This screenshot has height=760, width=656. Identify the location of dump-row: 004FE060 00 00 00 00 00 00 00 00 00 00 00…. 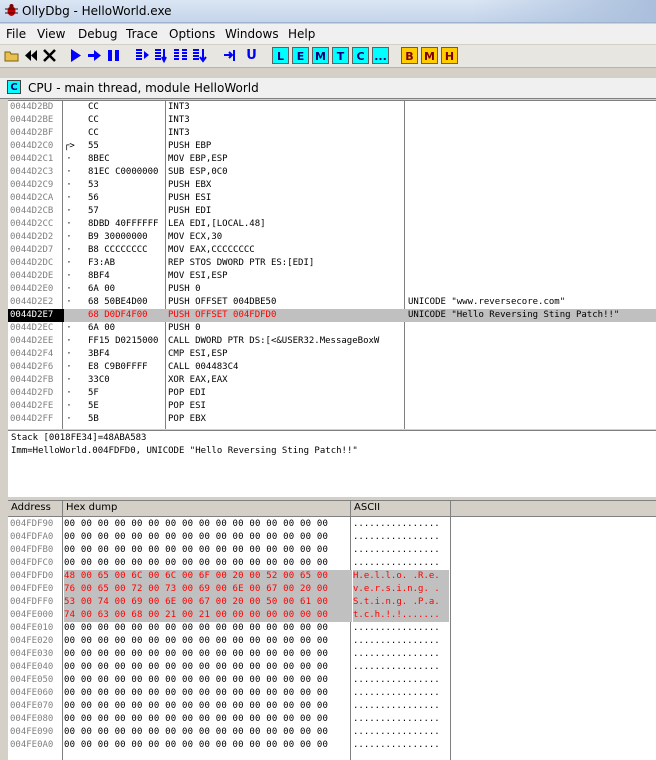
(332, 693).